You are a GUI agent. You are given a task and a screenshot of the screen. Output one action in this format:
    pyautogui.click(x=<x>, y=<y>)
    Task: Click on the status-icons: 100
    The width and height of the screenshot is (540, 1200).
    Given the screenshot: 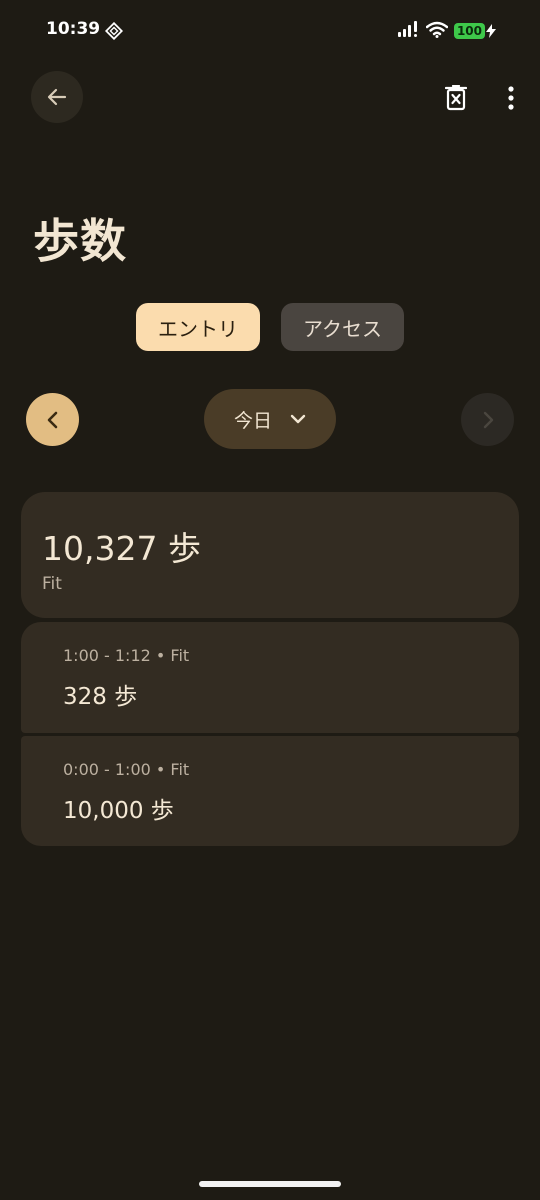 What is the action you would take?
    pyautogui.click(x=446, y=31)
    